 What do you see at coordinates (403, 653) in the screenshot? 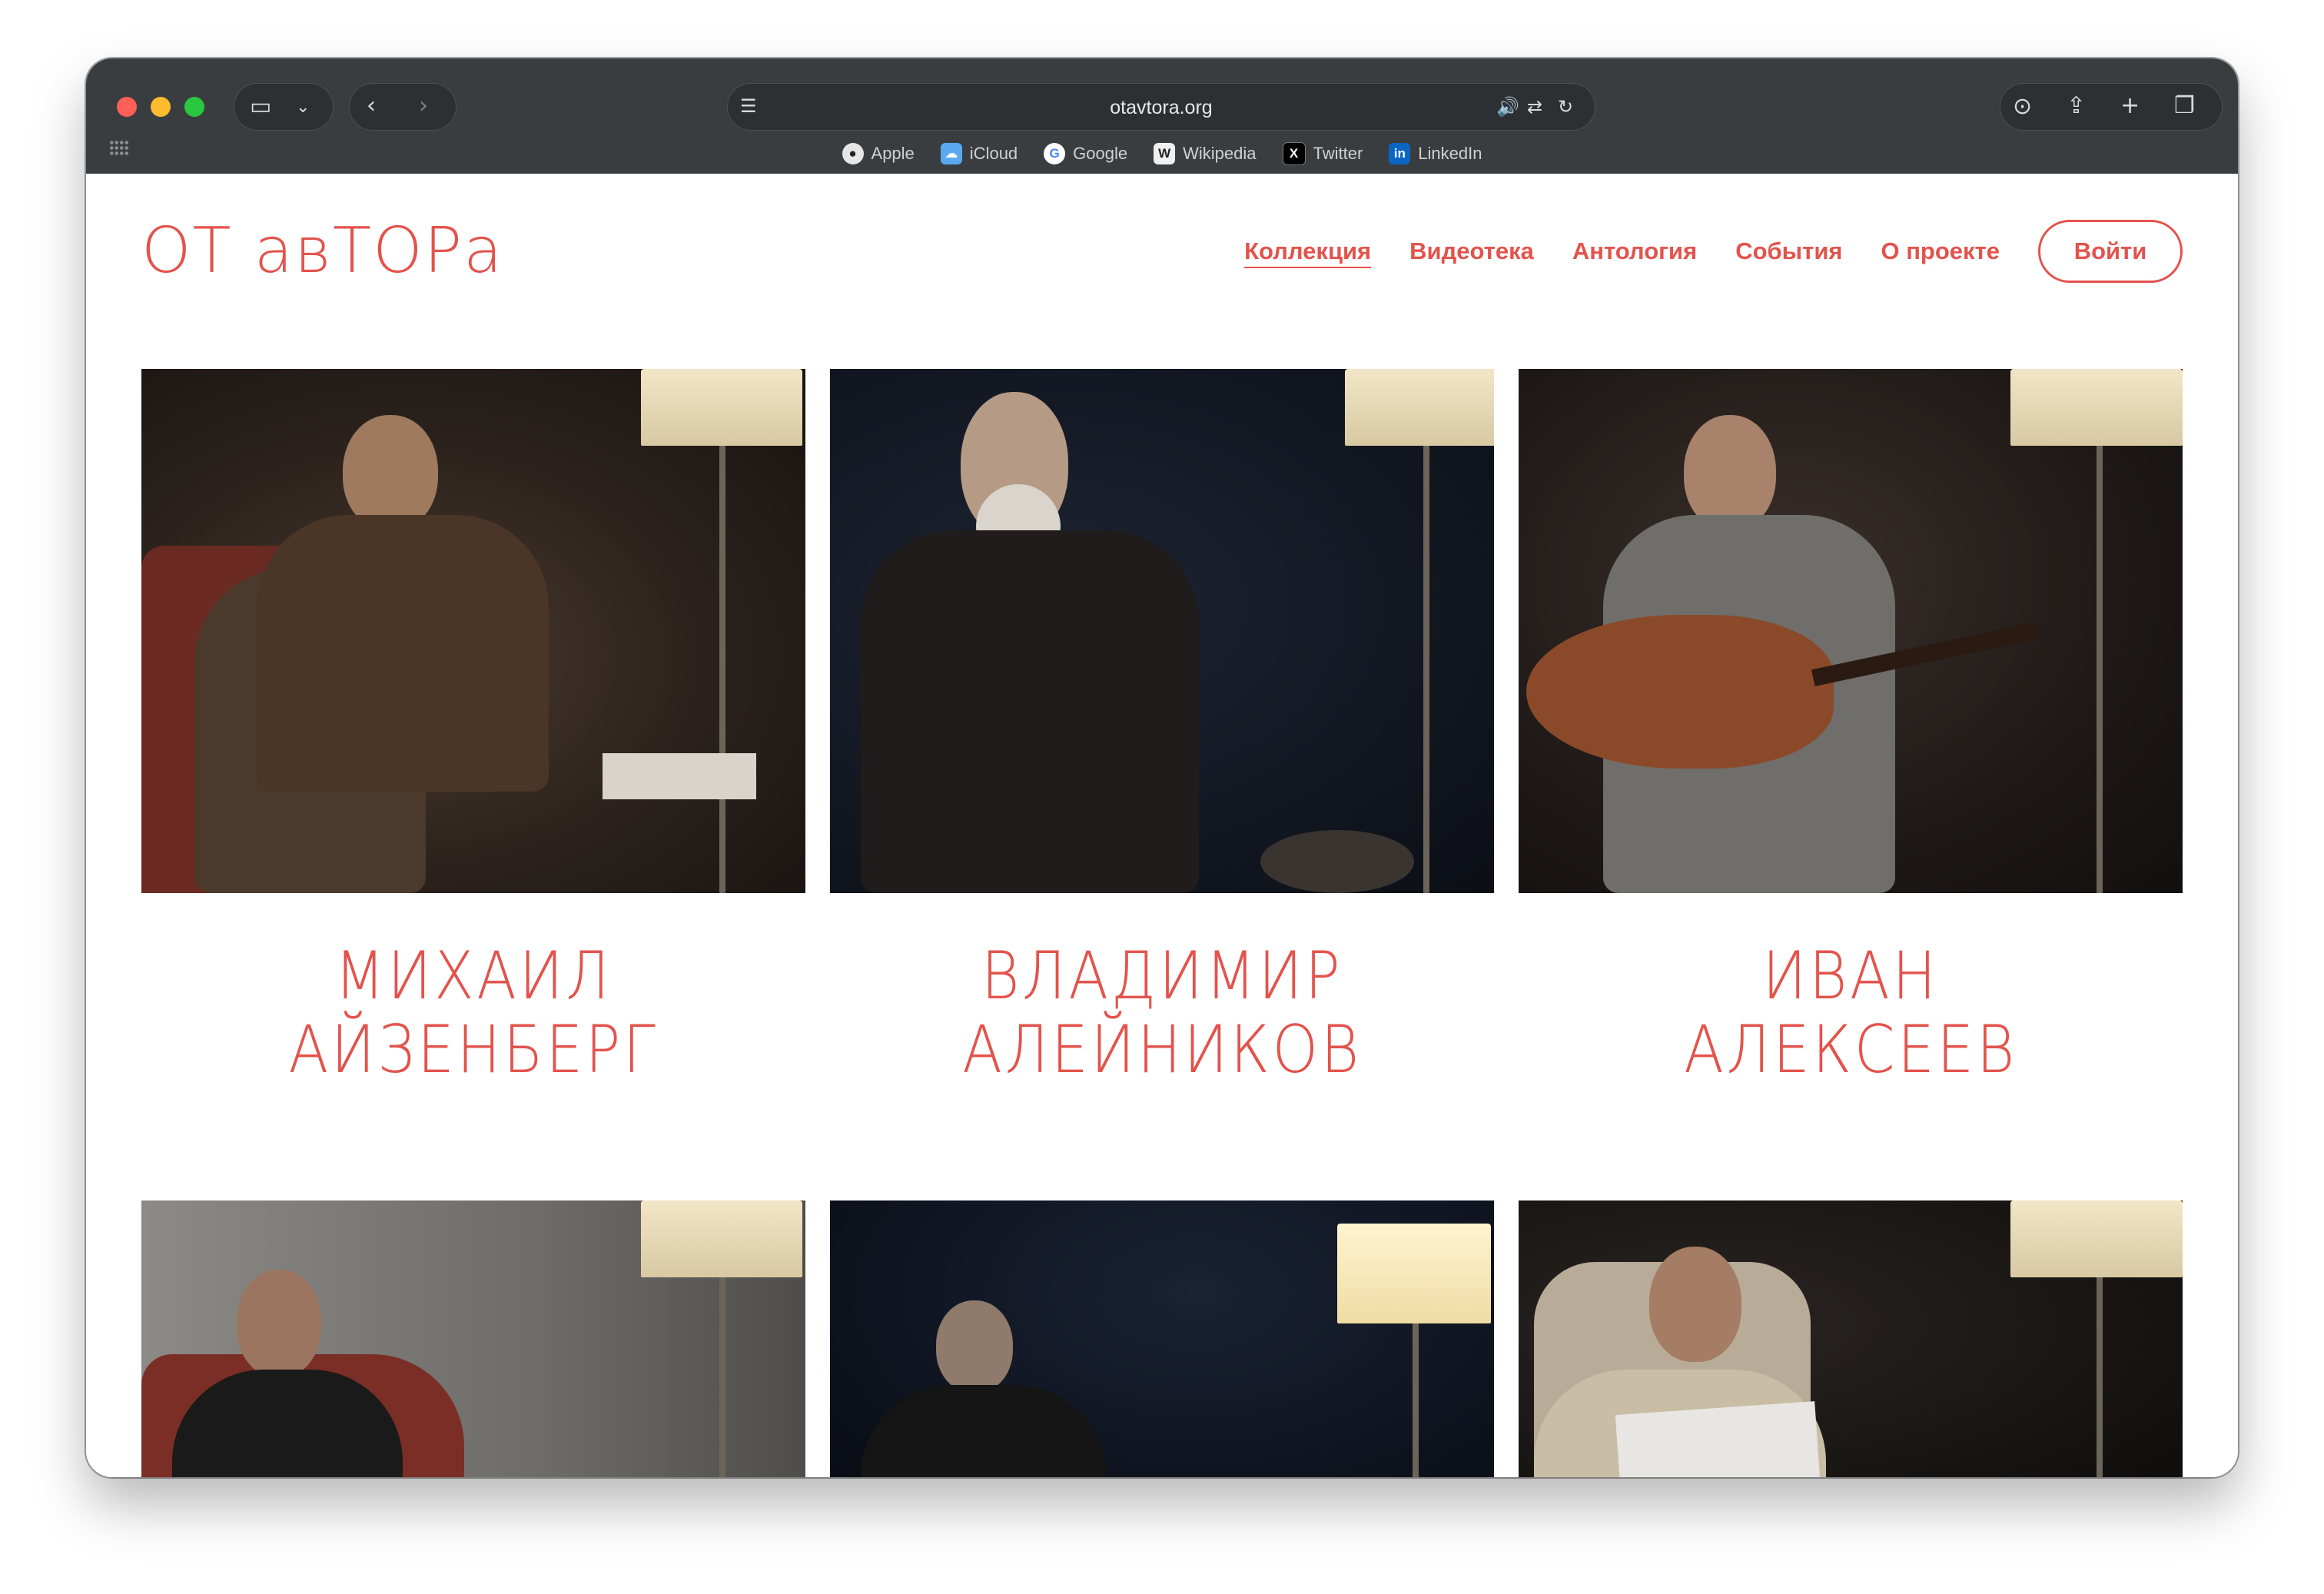
I see `jacket` at bounding box center [403, 653].